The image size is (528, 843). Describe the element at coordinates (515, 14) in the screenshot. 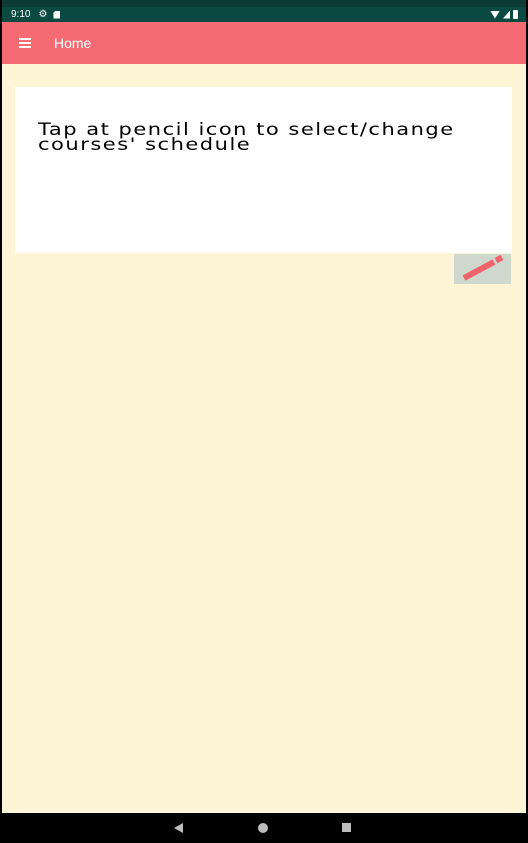

I see `battery-icon` at that location.